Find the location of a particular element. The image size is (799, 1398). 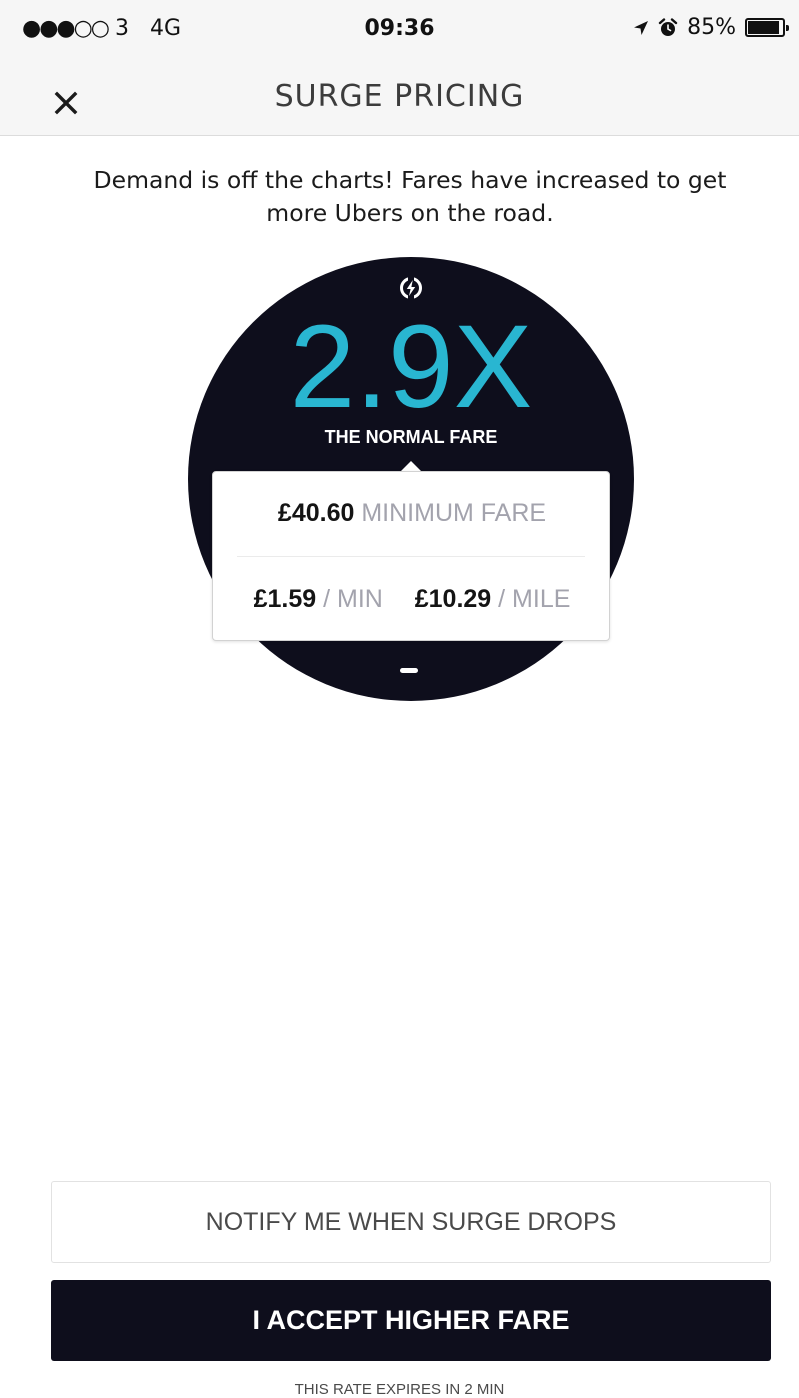

alarm-clock-icon is located at coordinates (668, 26).